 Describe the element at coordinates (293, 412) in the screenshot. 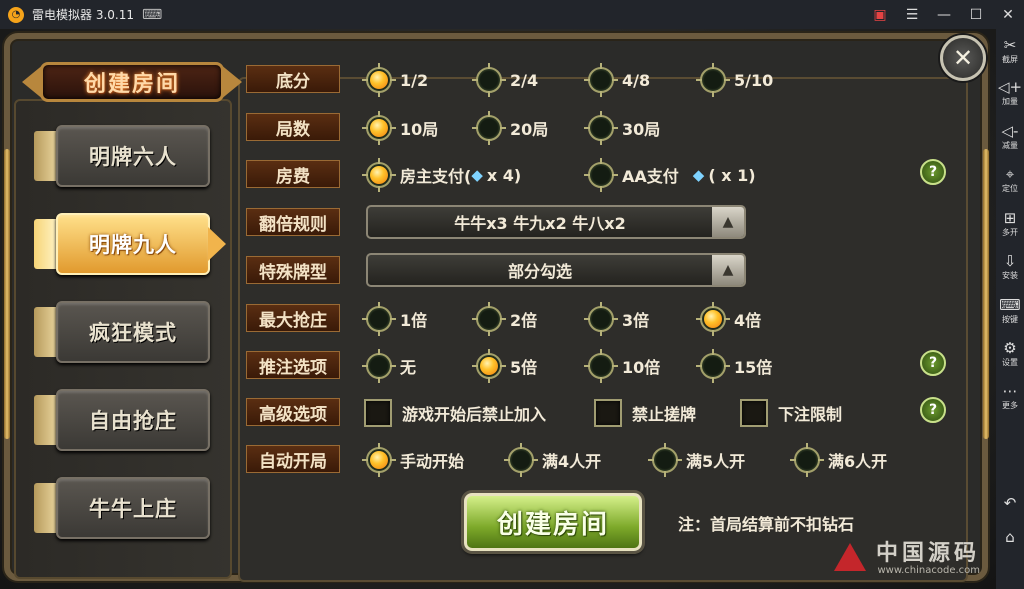

I see `row-label: 高级选项` at that location.